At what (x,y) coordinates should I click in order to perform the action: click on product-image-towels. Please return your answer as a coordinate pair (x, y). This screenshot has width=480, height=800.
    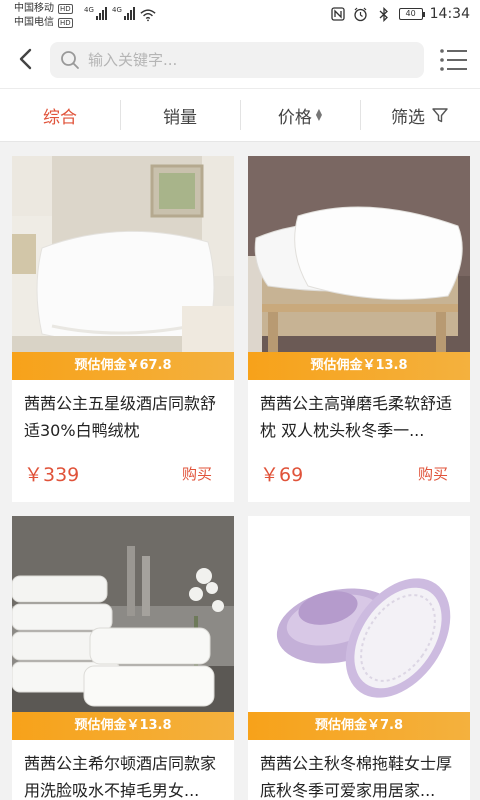
    Looking at the image, I should click on (123, 614).